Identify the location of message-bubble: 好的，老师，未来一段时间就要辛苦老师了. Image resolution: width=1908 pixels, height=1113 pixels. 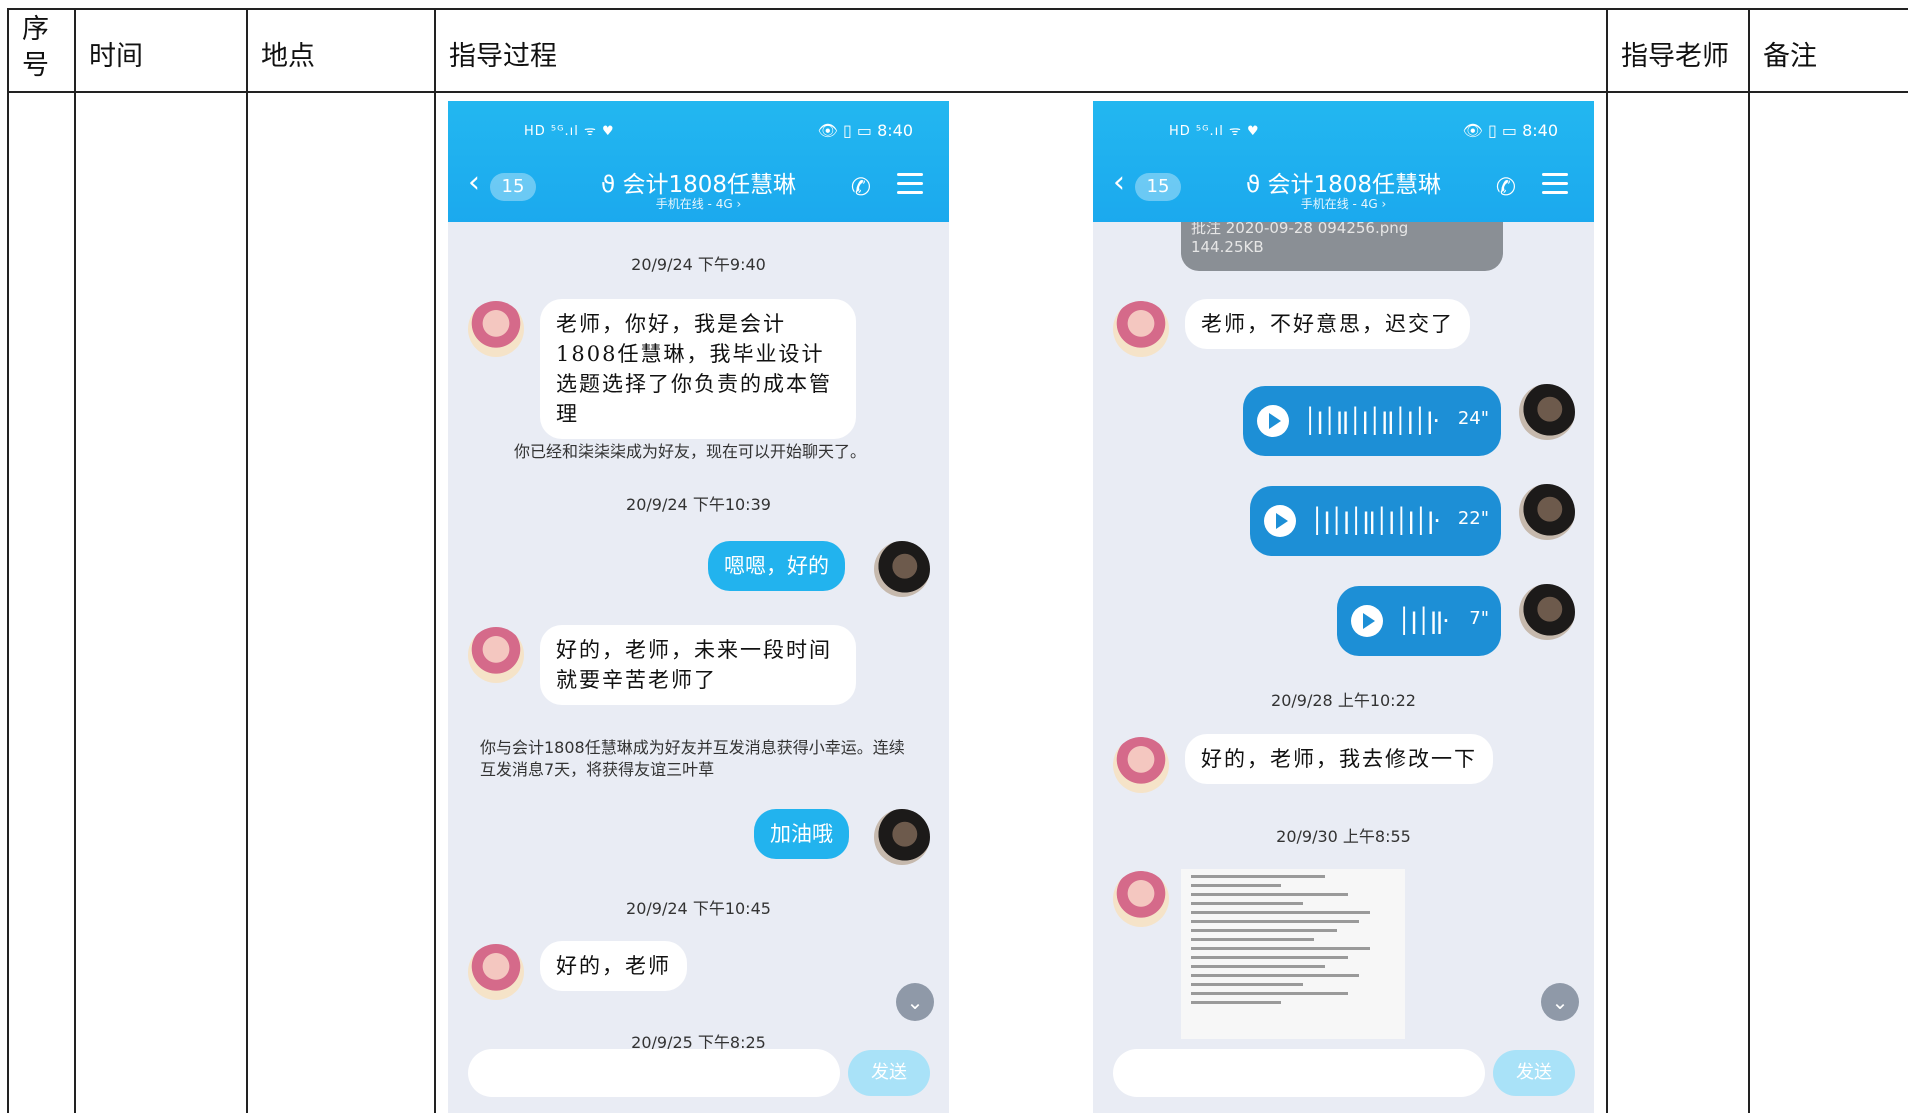
(698, 665).